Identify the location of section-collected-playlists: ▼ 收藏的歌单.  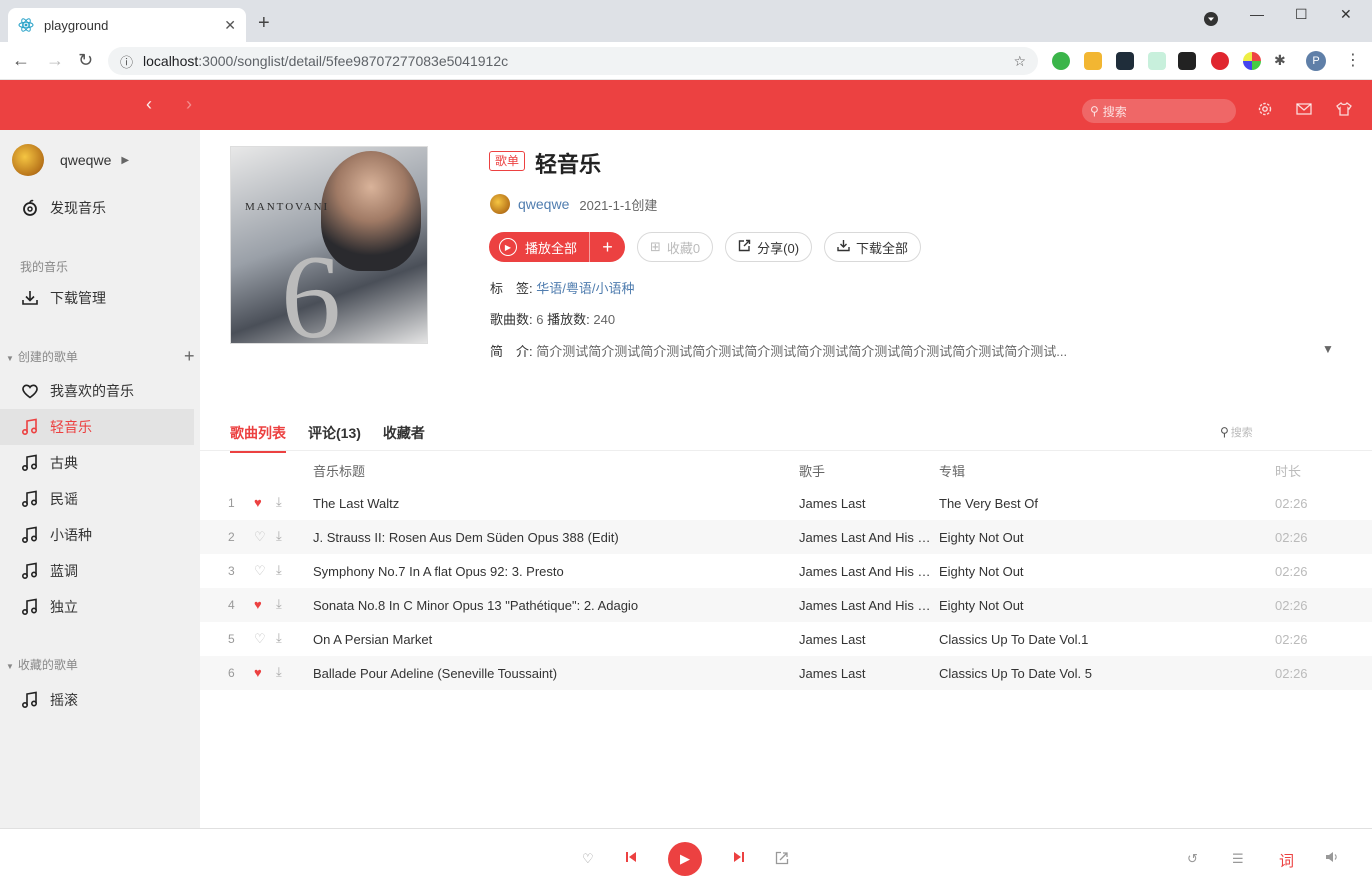
(42, 664).